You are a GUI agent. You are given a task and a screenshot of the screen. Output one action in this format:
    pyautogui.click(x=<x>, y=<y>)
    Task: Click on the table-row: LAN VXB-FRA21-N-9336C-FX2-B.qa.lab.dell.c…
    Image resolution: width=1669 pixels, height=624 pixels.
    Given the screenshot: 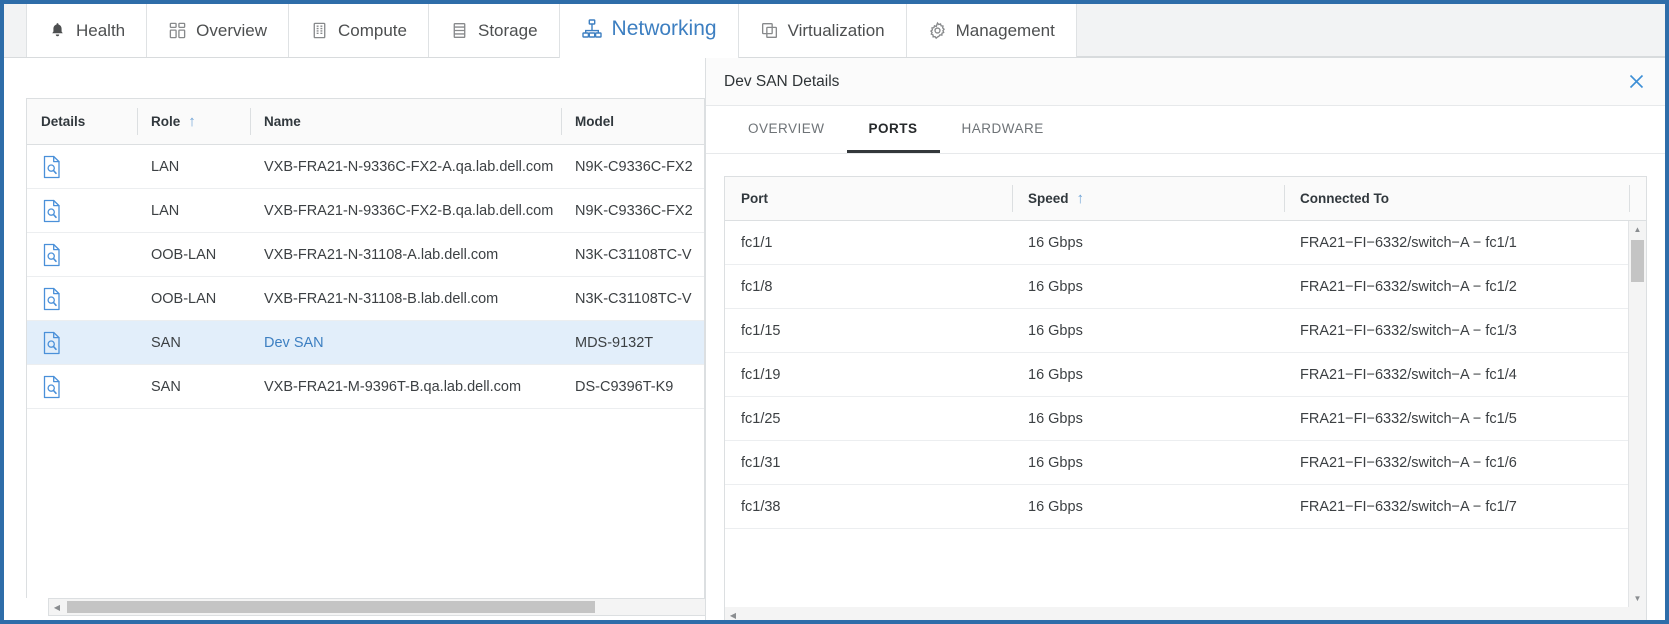 What is the action you would take?
    pyautogui.click(x=365, y=211)
    